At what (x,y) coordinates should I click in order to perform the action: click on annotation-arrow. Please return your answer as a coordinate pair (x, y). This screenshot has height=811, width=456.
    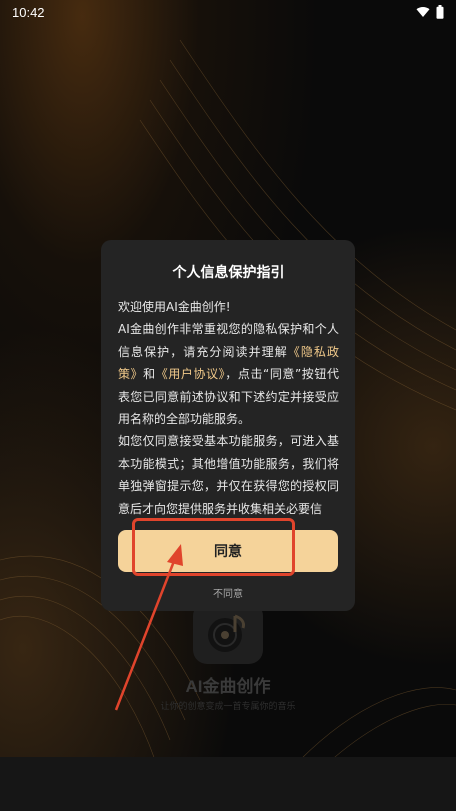
    Looking at the image, I should click on (148, 627).